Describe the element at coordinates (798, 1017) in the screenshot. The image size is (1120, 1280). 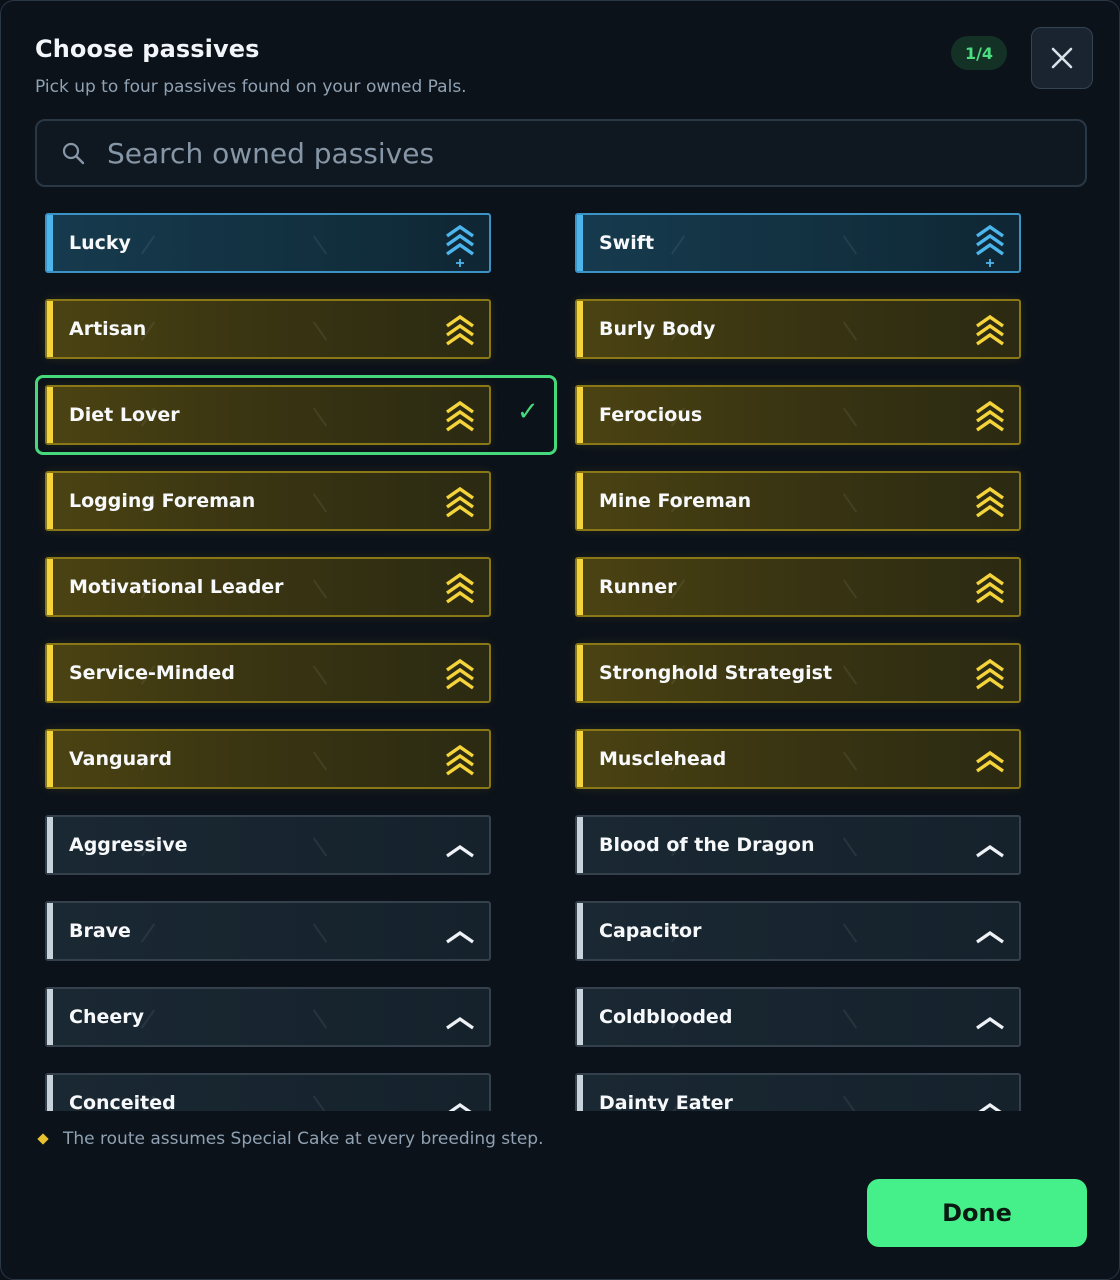
I see `passive-tile: Coldblooded` at that location.